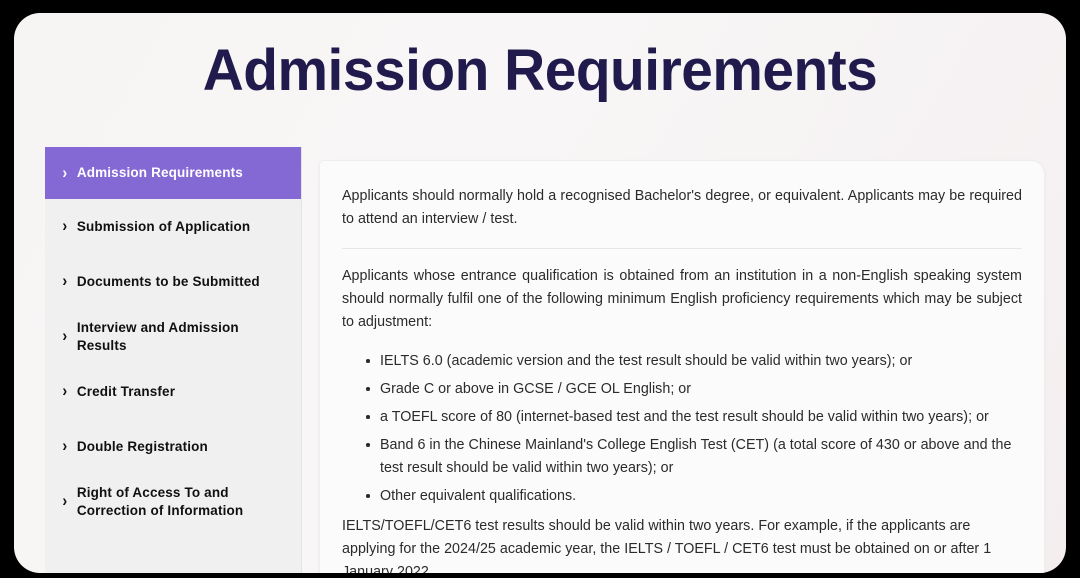  What do you see at coordinates (142, 446) in the screenshot?
I see `sidebar-item-label: Double Registration` at bounding box center [142, 446].